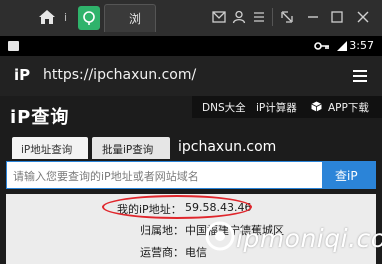  I want to click on divider, so click(272, 17).